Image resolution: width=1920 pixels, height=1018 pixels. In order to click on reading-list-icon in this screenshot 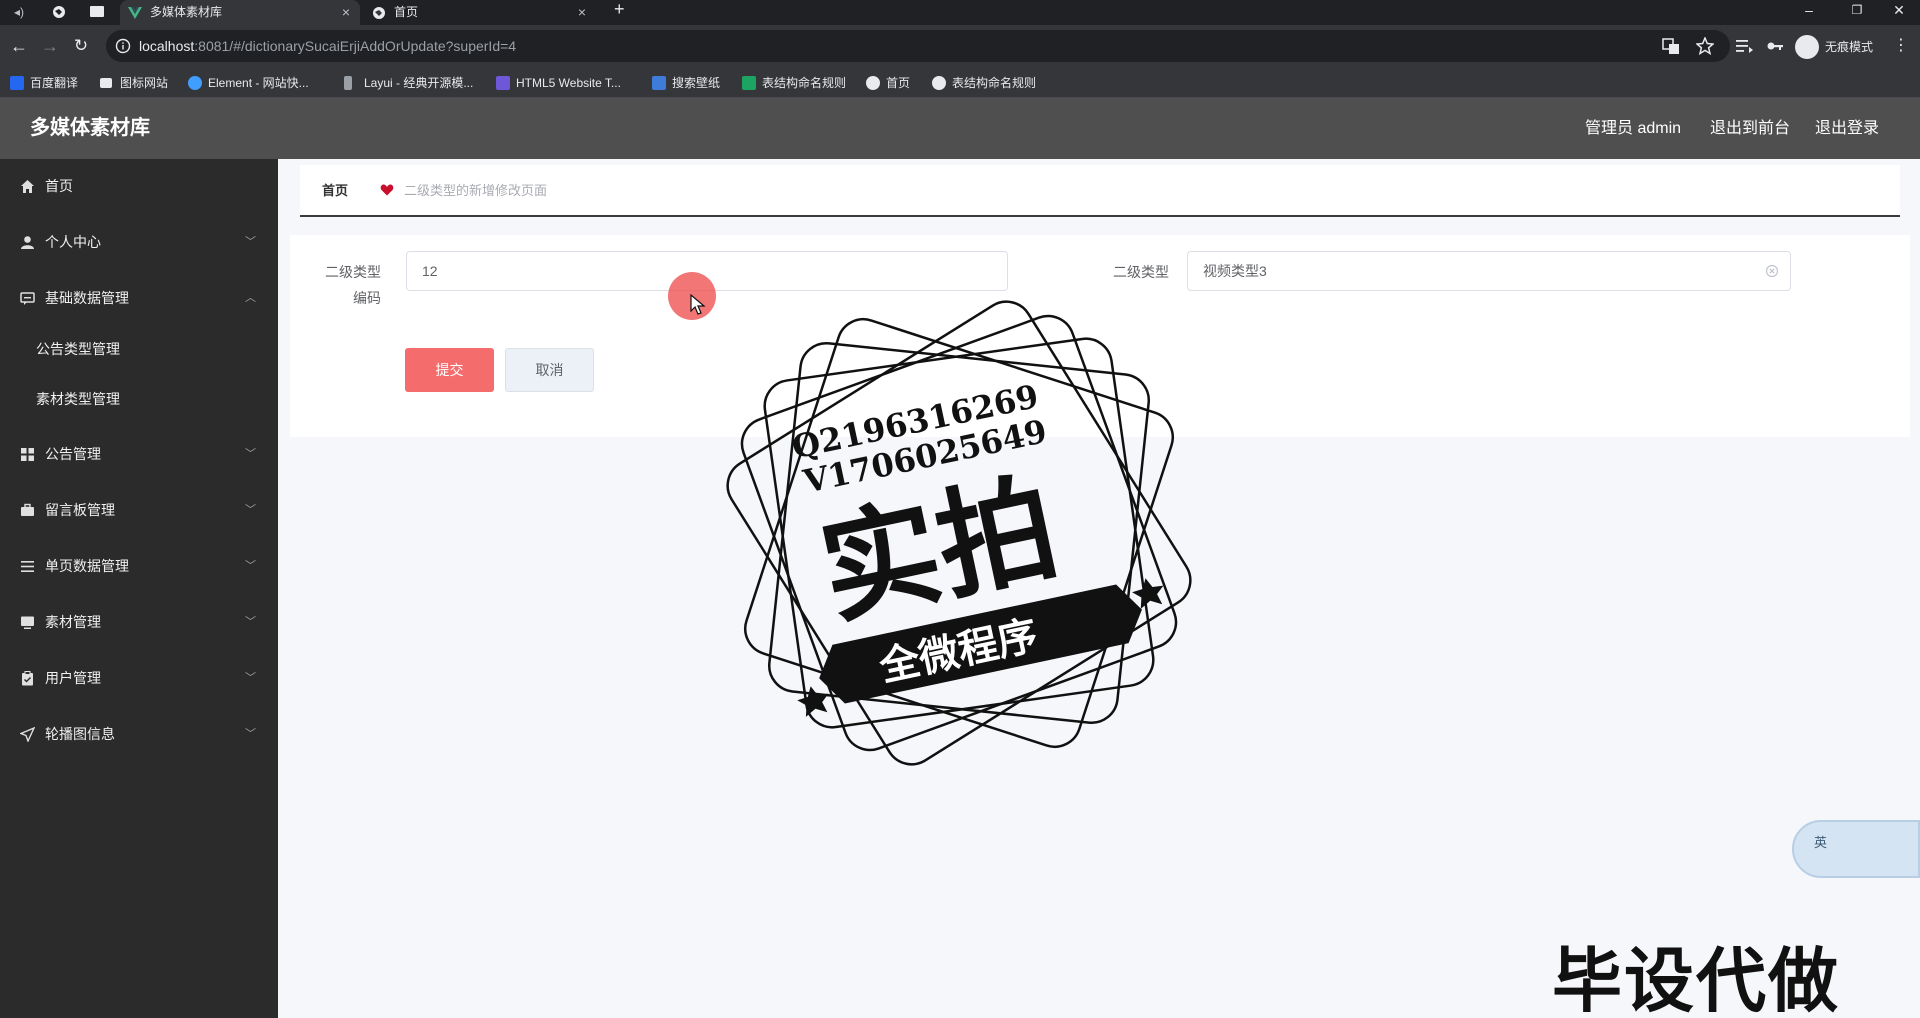, I will do `click(1744, 46)`.